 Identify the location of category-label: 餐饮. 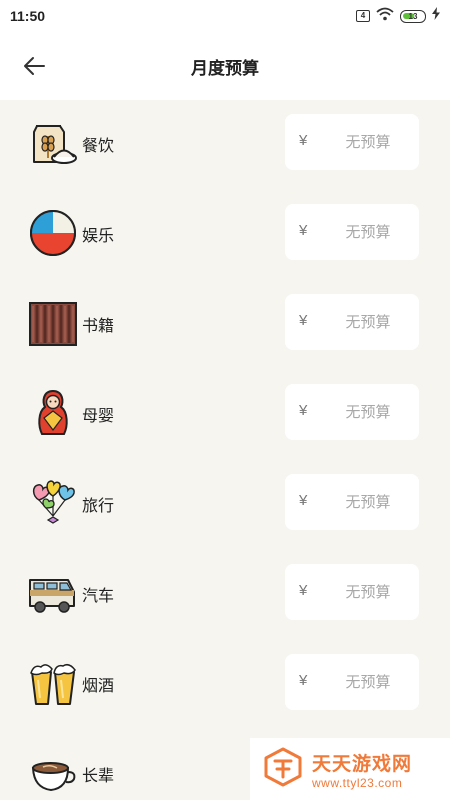
(98, 146).